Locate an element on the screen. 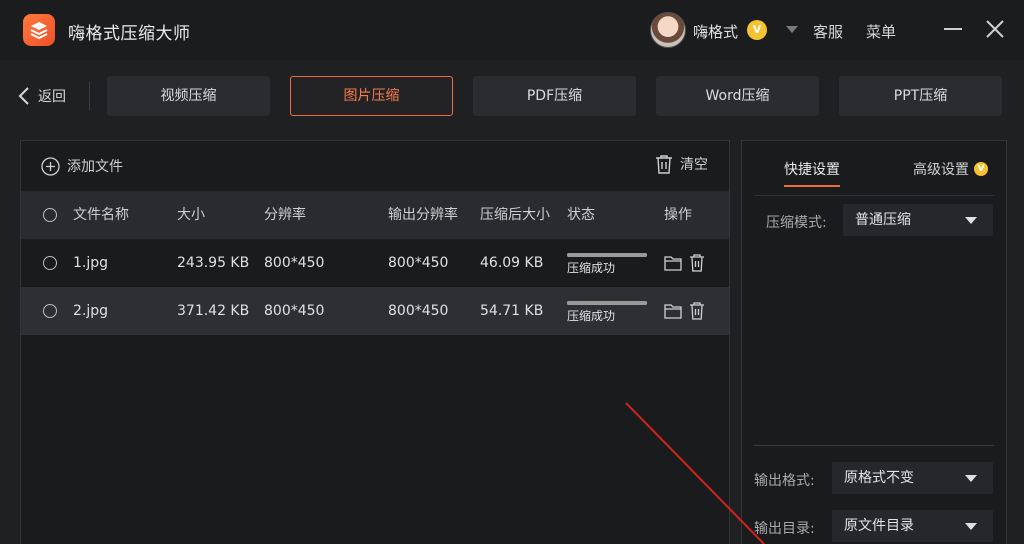  header-output-resolution: 输出分辨率 is located at coordinates (423, 215).